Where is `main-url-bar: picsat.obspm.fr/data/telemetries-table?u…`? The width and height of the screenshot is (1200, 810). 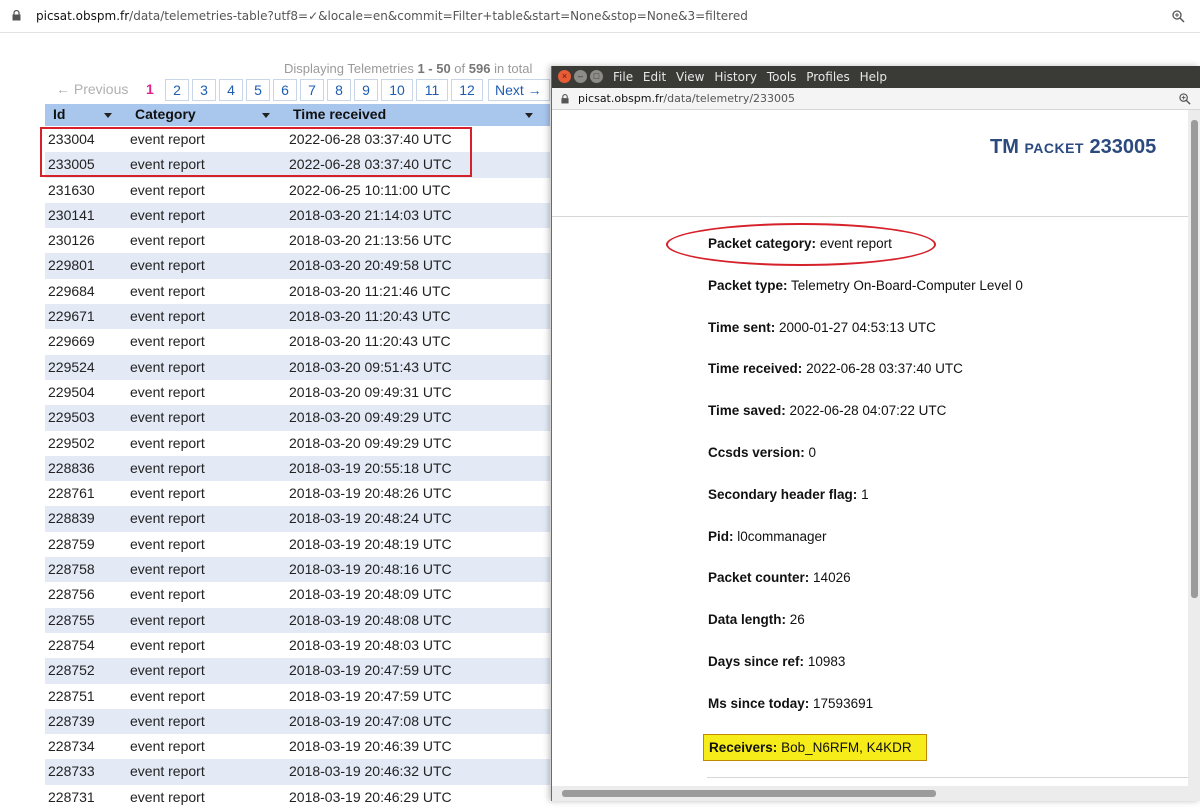
main-url-bar: picsat.obspm.fr/data/telemetries-table?u… is located at coordinates (600, 16).